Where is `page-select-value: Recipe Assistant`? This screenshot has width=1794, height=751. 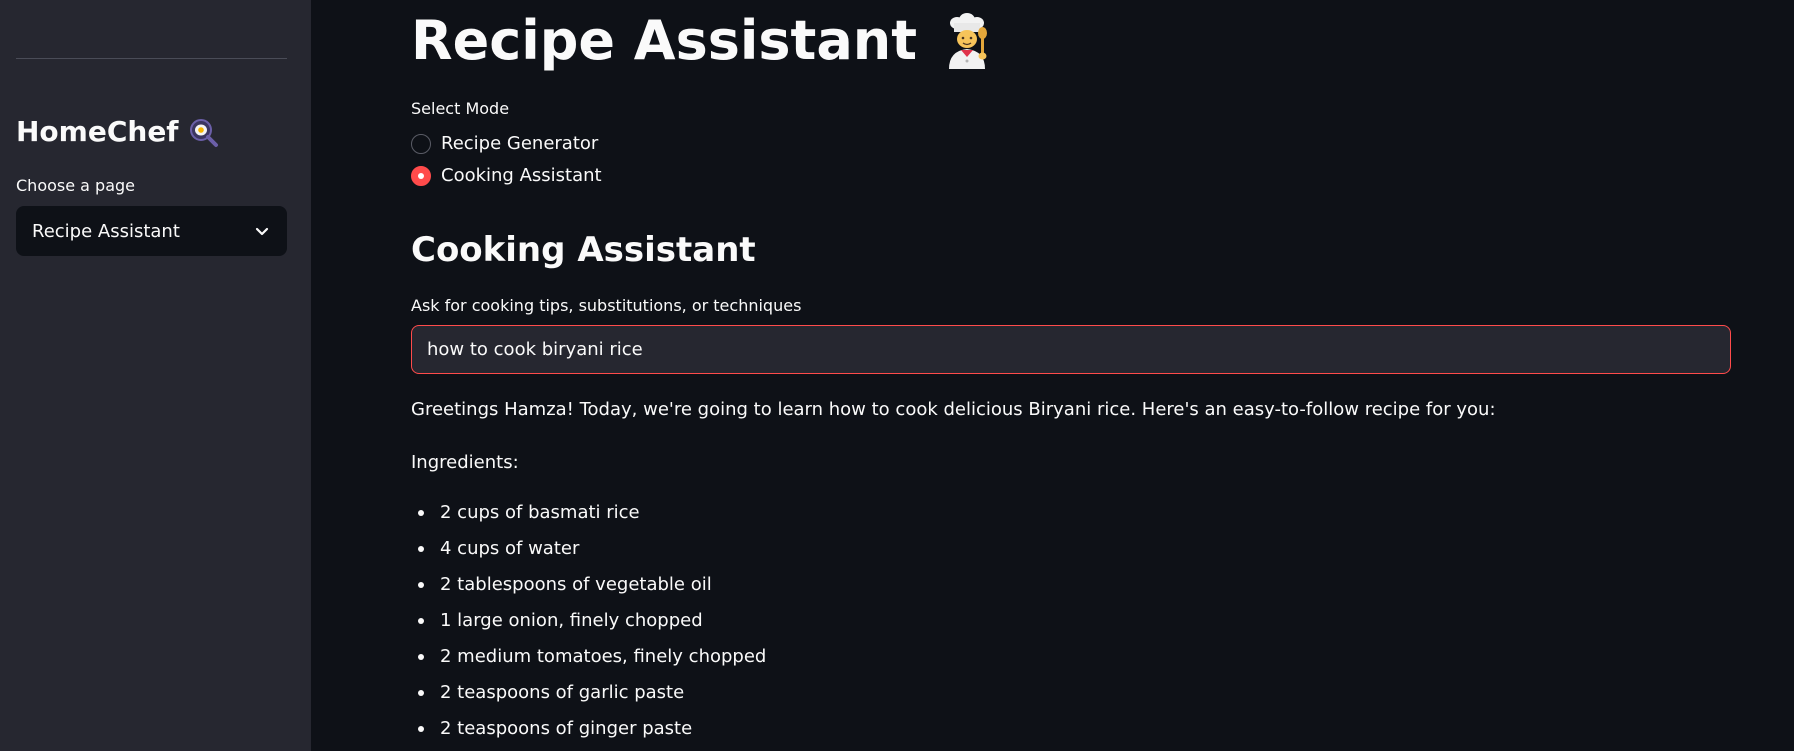
page-select-value: Recipe Assistant is located at coordinates (106, 231).